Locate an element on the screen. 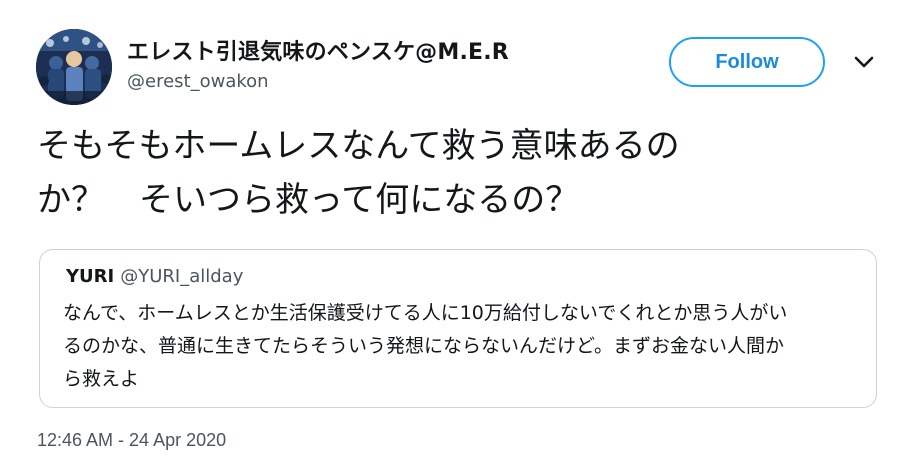  quoted-text-line: ら救えよ is located at coordinates (101, 379).